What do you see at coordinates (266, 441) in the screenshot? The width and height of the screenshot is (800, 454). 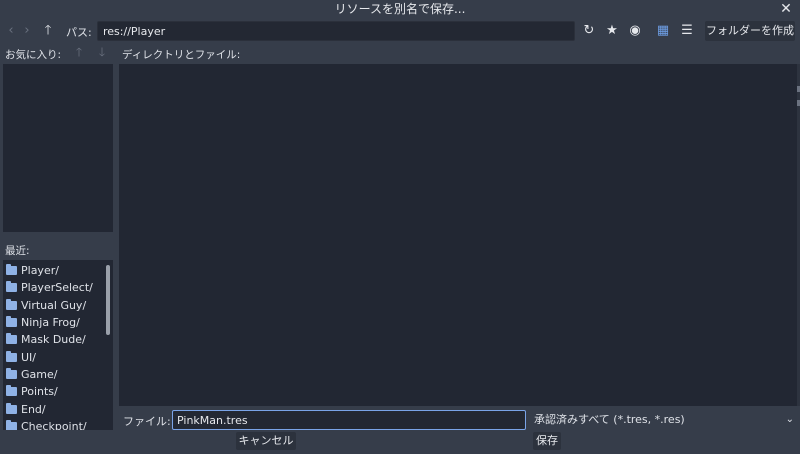 I see `cancel-button: キャンセル` at bounding box center [266, 441].